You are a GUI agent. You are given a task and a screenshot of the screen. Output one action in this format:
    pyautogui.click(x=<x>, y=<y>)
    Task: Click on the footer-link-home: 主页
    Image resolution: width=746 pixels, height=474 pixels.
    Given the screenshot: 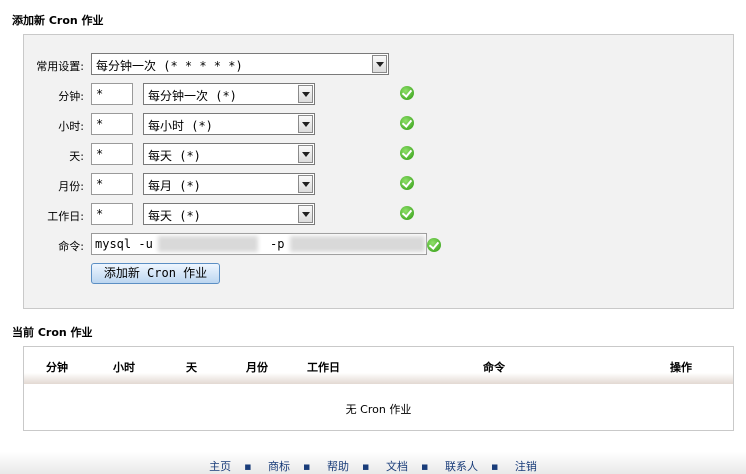 What is the action you would take?
    pyautogui.click(x=220, y=466)
    